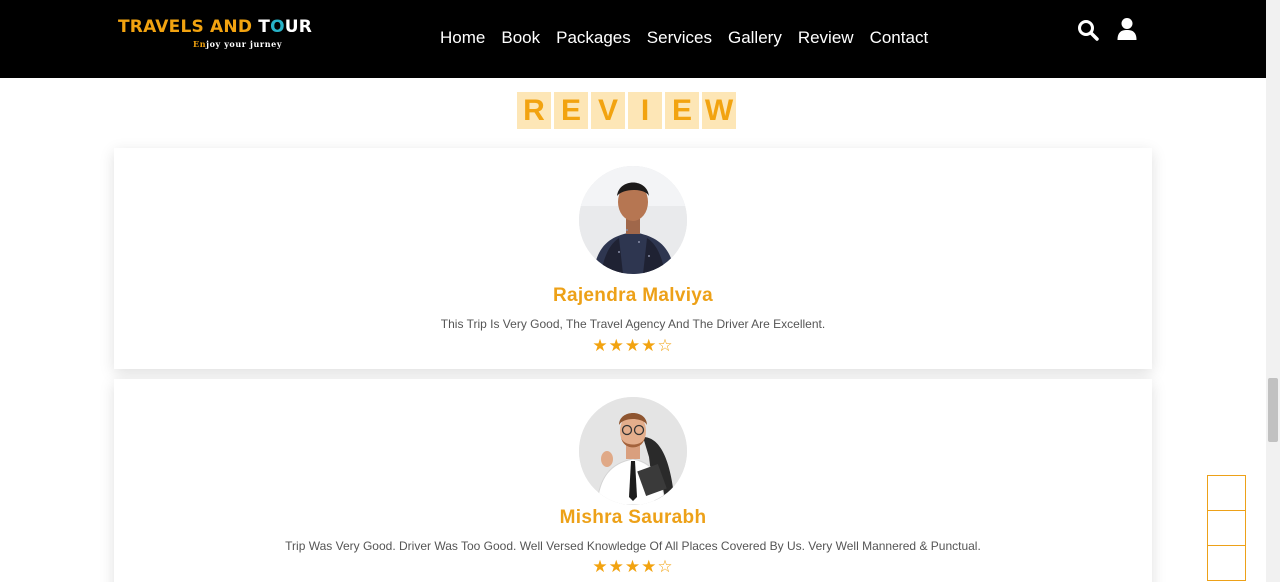 The height and width of the screenshot is (582, 1280). Describe the element at coordinates (626, 110) in the screenshot. I see `review-heading: R E V I E W` at that location.